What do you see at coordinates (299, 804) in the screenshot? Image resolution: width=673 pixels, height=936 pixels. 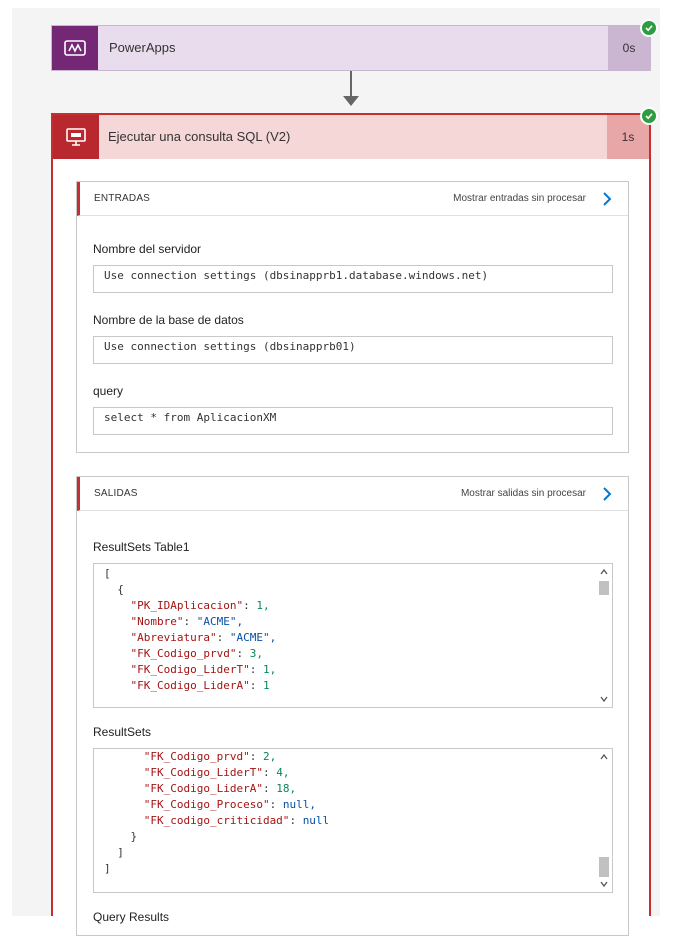 I see `json-value: null,` at bounding box center [299, 804].